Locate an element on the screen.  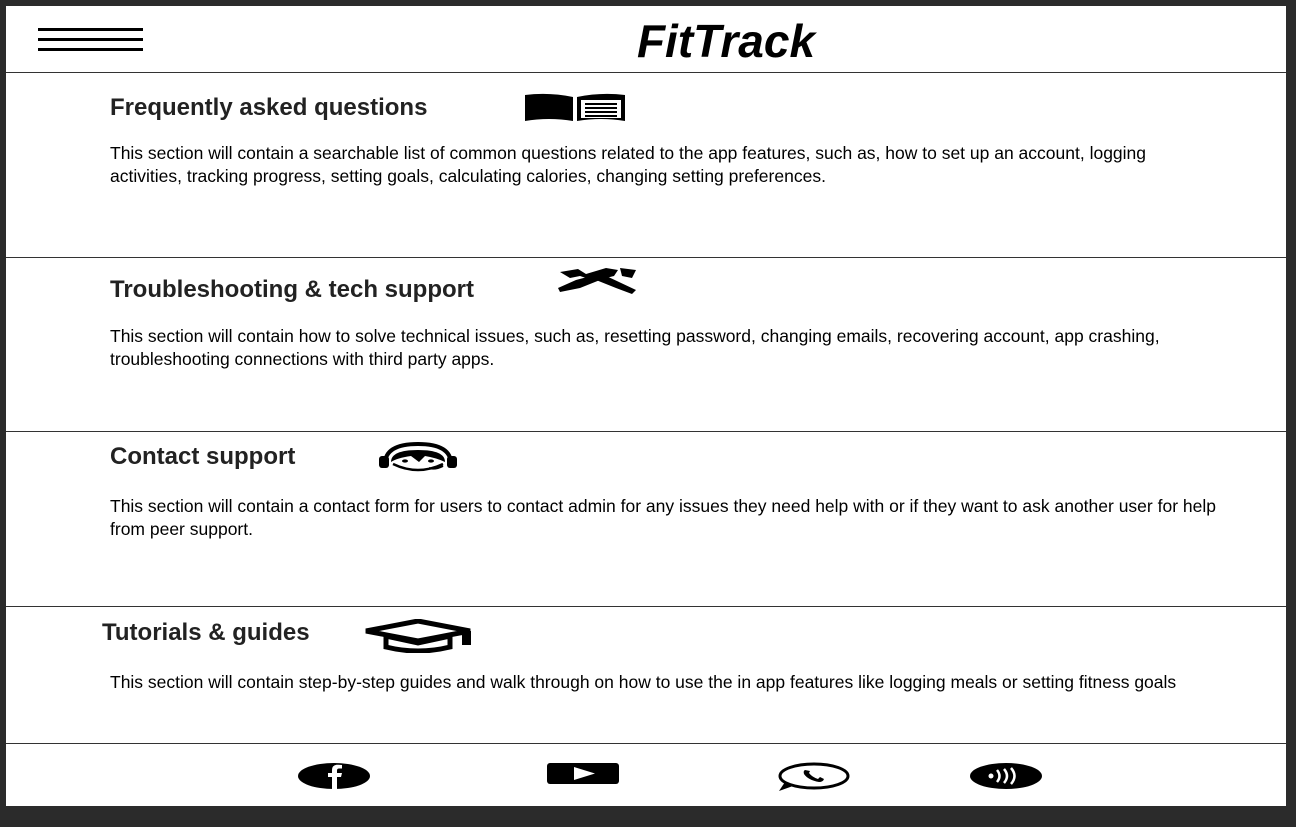
contact-support-heading: Contact support is located at coordinates (202, 457).